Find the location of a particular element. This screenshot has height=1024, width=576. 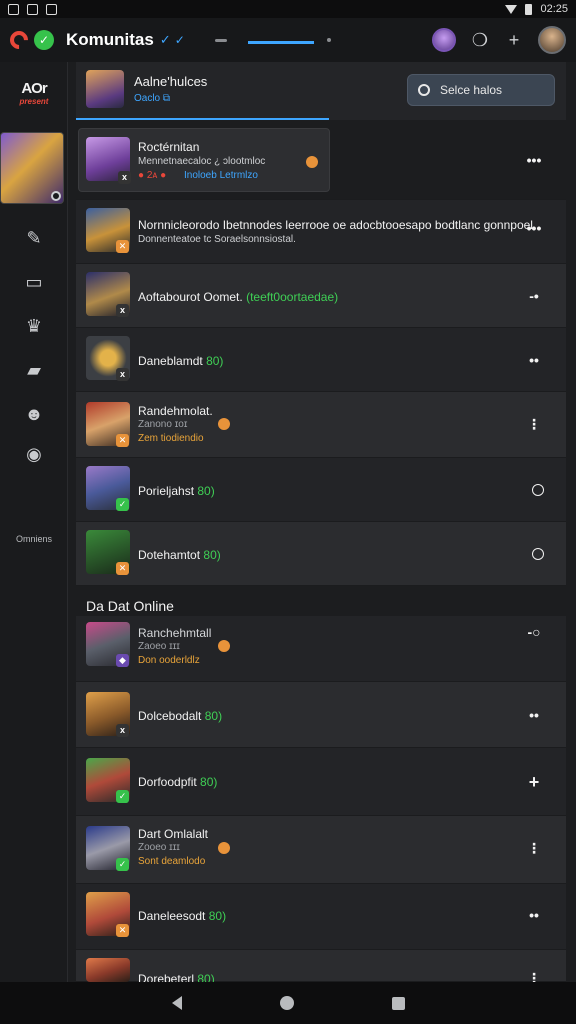

verified-icon-secondary: ✓ is located at coordinates (179, 40).